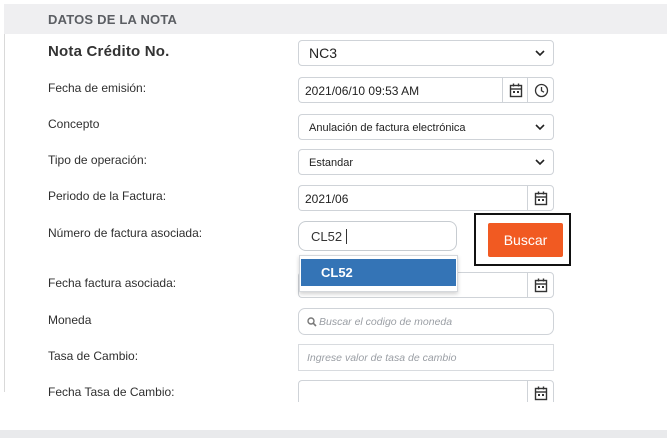 The width and height of the screenshot is (667, 438). What do you see at coordinates (426, 162) in the screenshot?
I see `tipo-operacion-select: Estandar` at bounding box center [426, 162].